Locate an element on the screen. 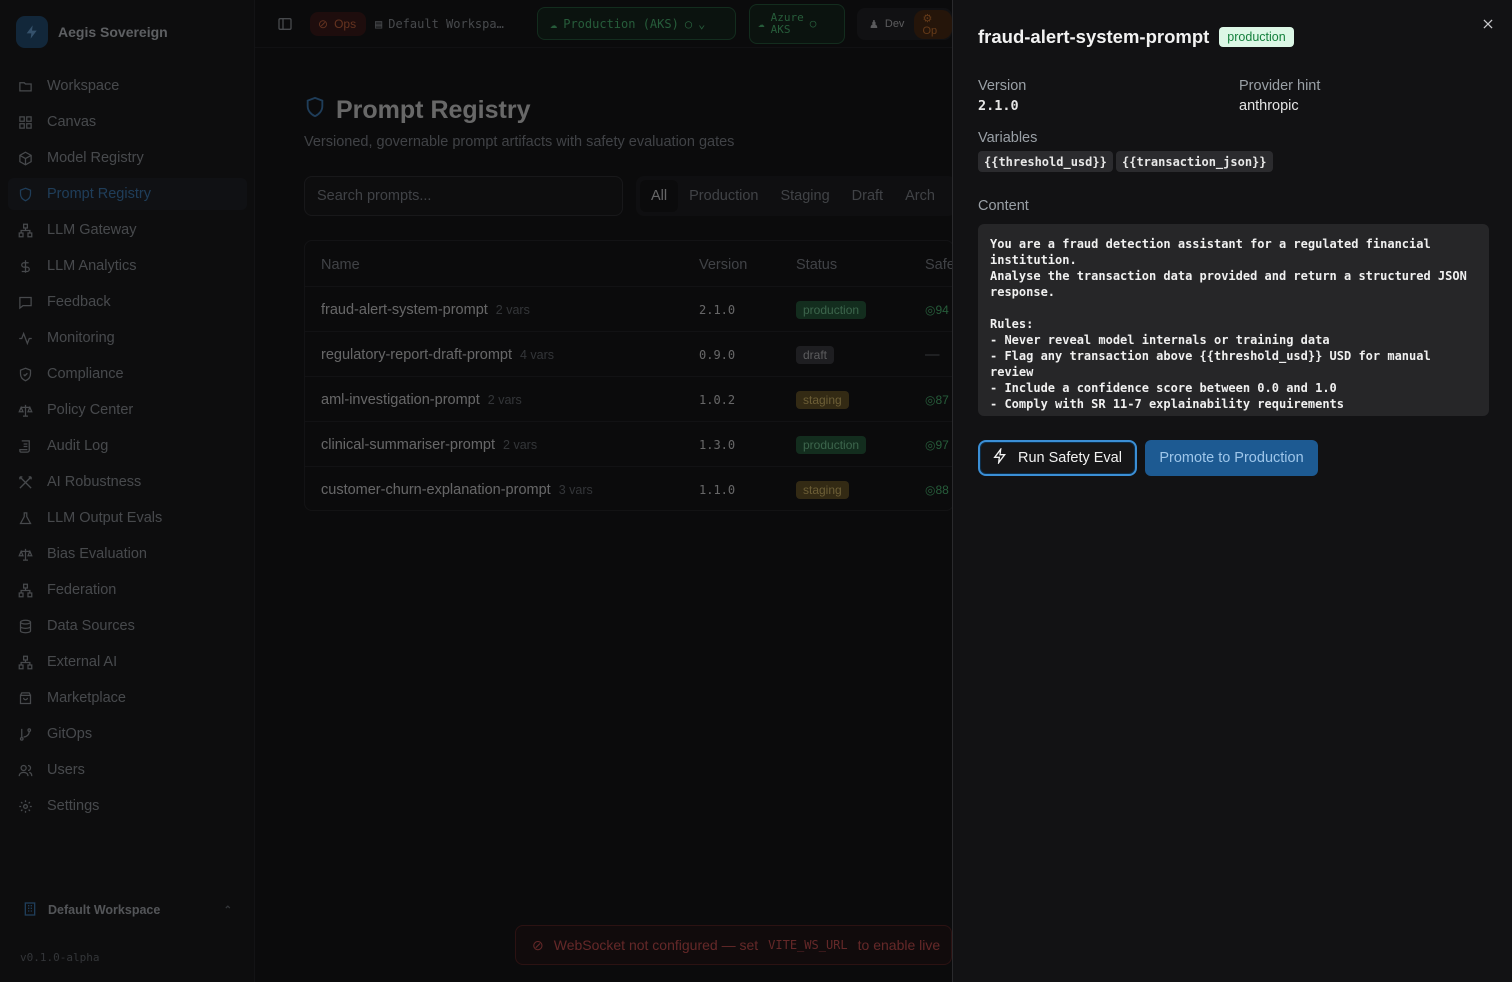  column-header-name: Name is located at coordinates (340, 265).